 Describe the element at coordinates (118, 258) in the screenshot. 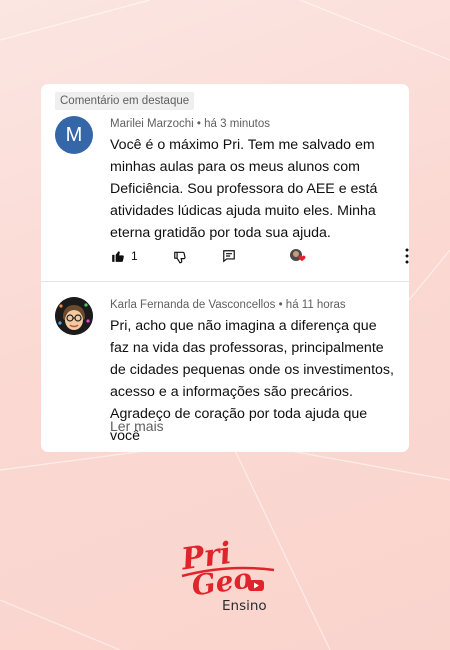

I see `thumbs-up-icon` at that location.